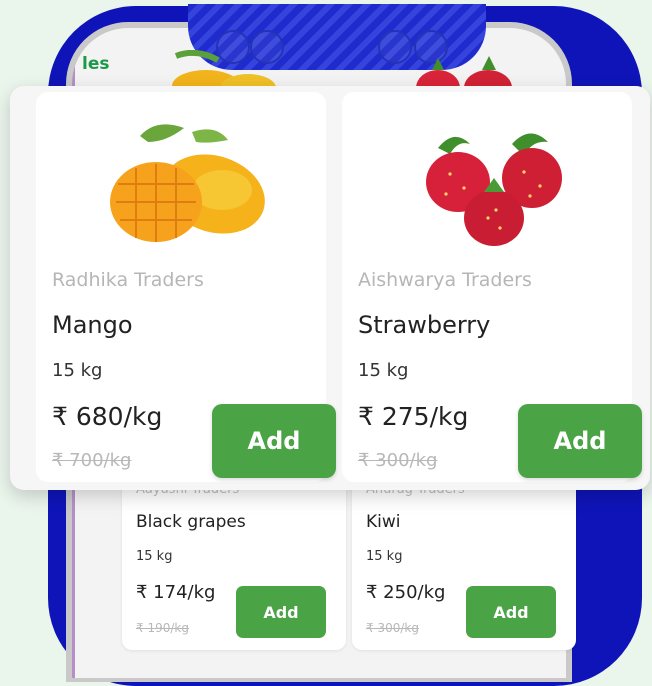 This screenshot has width=652, height=686. What do you see at coordinates (107, 416) in the screenshot?
I see `product-price: ₹ 680/kg` at bounding box center [107, 416].